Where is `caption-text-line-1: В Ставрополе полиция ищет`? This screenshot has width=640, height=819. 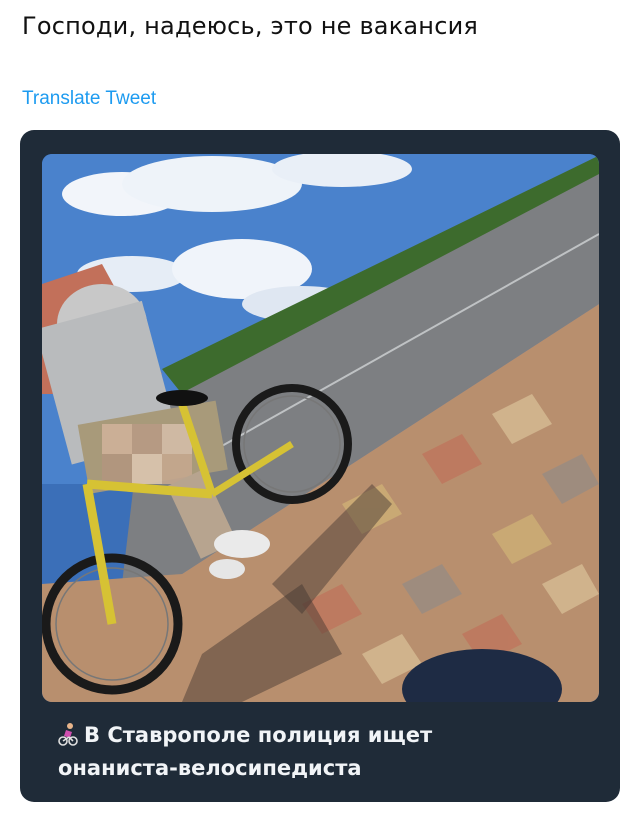 caption-text-line-1: В Ставрополе полиция ищет is located at coordinates (258, 735).